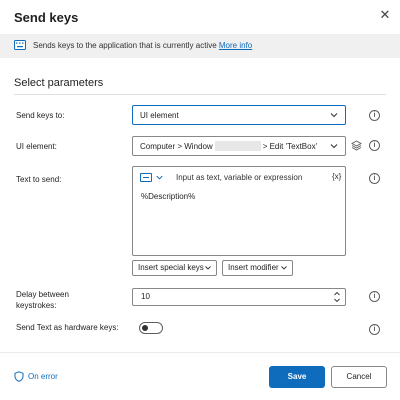 Image resolution: width=400 pixels, height=400 pixels. What do you see at coordinates (146, 177) in the screenshot?
I see `text-mode-icon` at bounding box center [146, 177].